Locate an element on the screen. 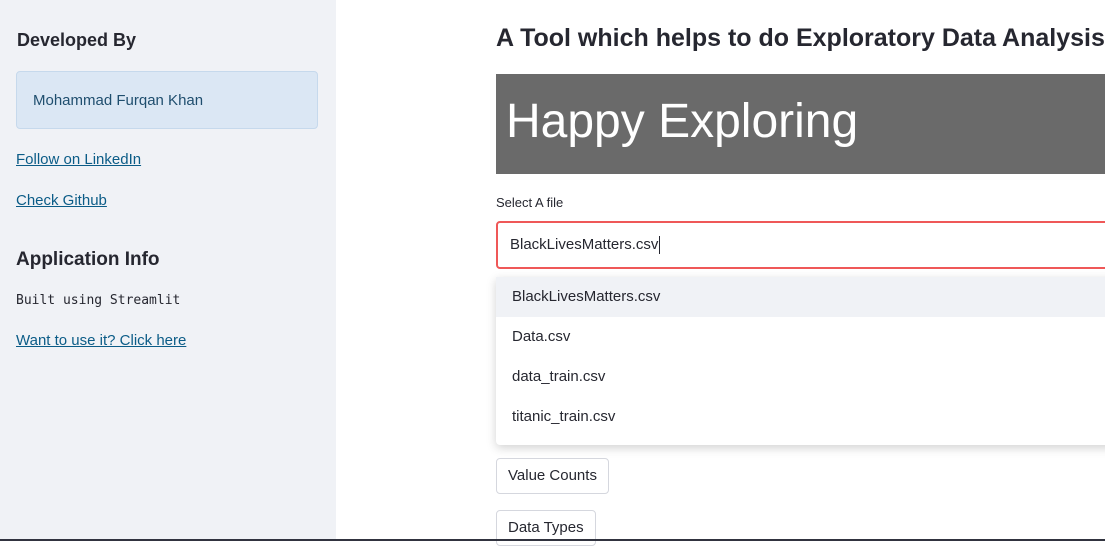 The width and height of the screenshot is (1105, 546). developer-name: Mohammad Furqan Khan is located at coordinates (118, 100).